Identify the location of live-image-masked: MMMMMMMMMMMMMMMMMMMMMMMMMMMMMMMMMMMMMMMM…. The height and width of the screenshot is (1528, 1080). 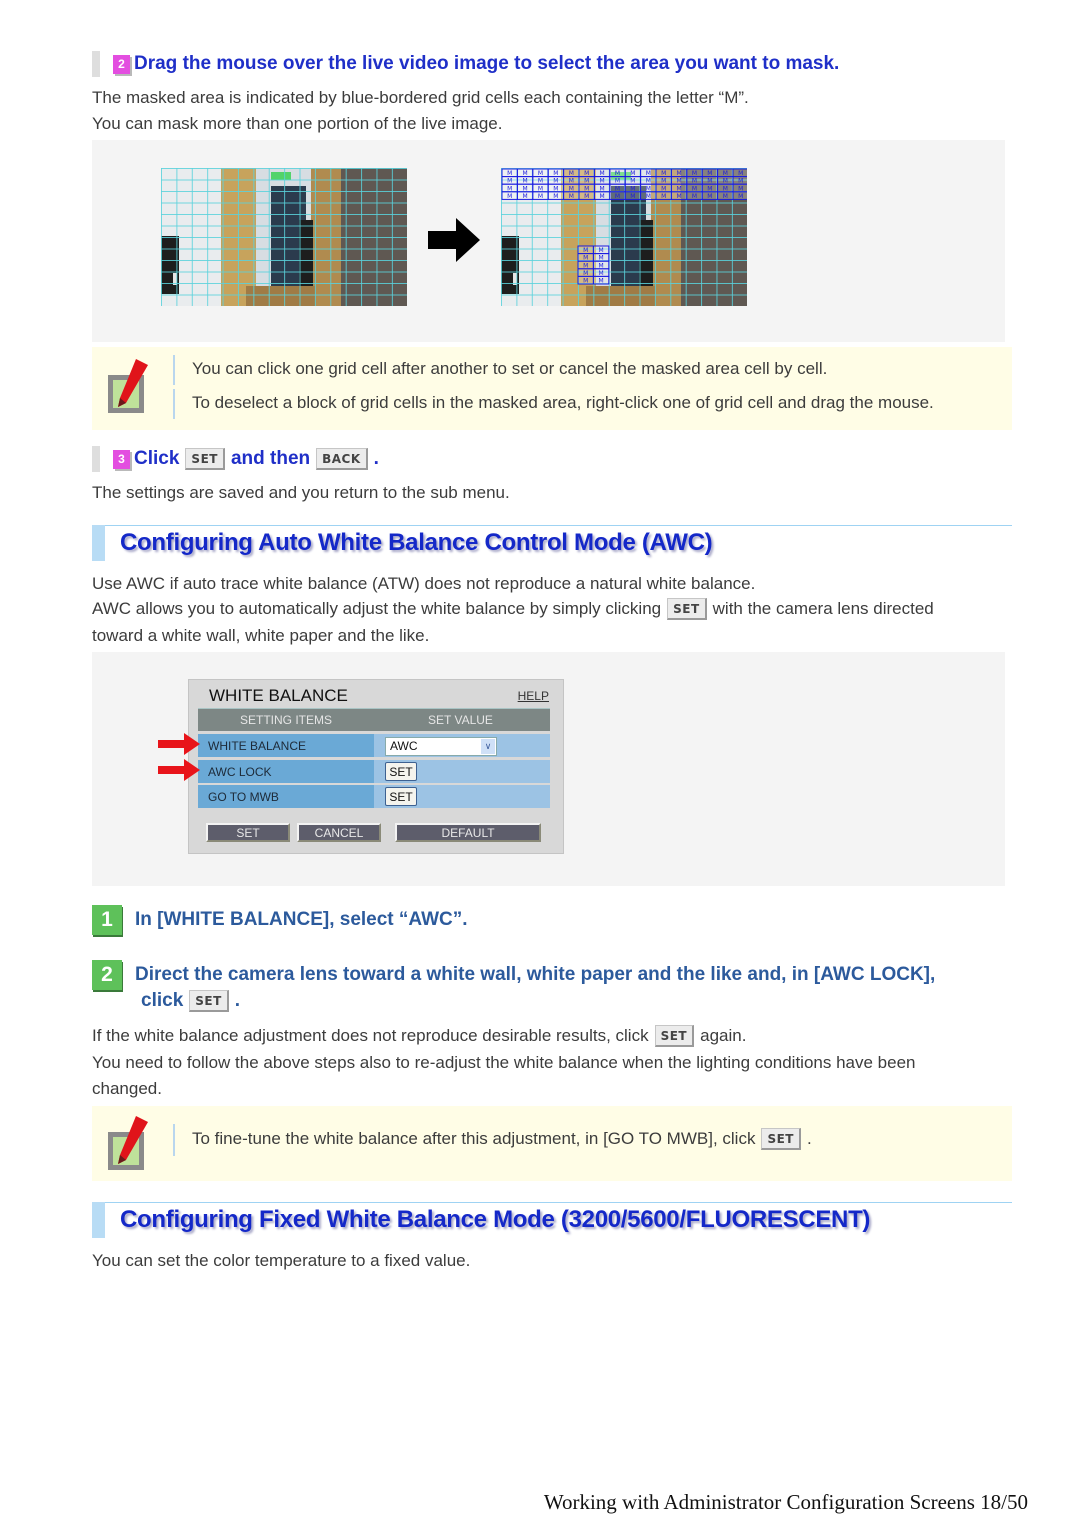
(624, 237).